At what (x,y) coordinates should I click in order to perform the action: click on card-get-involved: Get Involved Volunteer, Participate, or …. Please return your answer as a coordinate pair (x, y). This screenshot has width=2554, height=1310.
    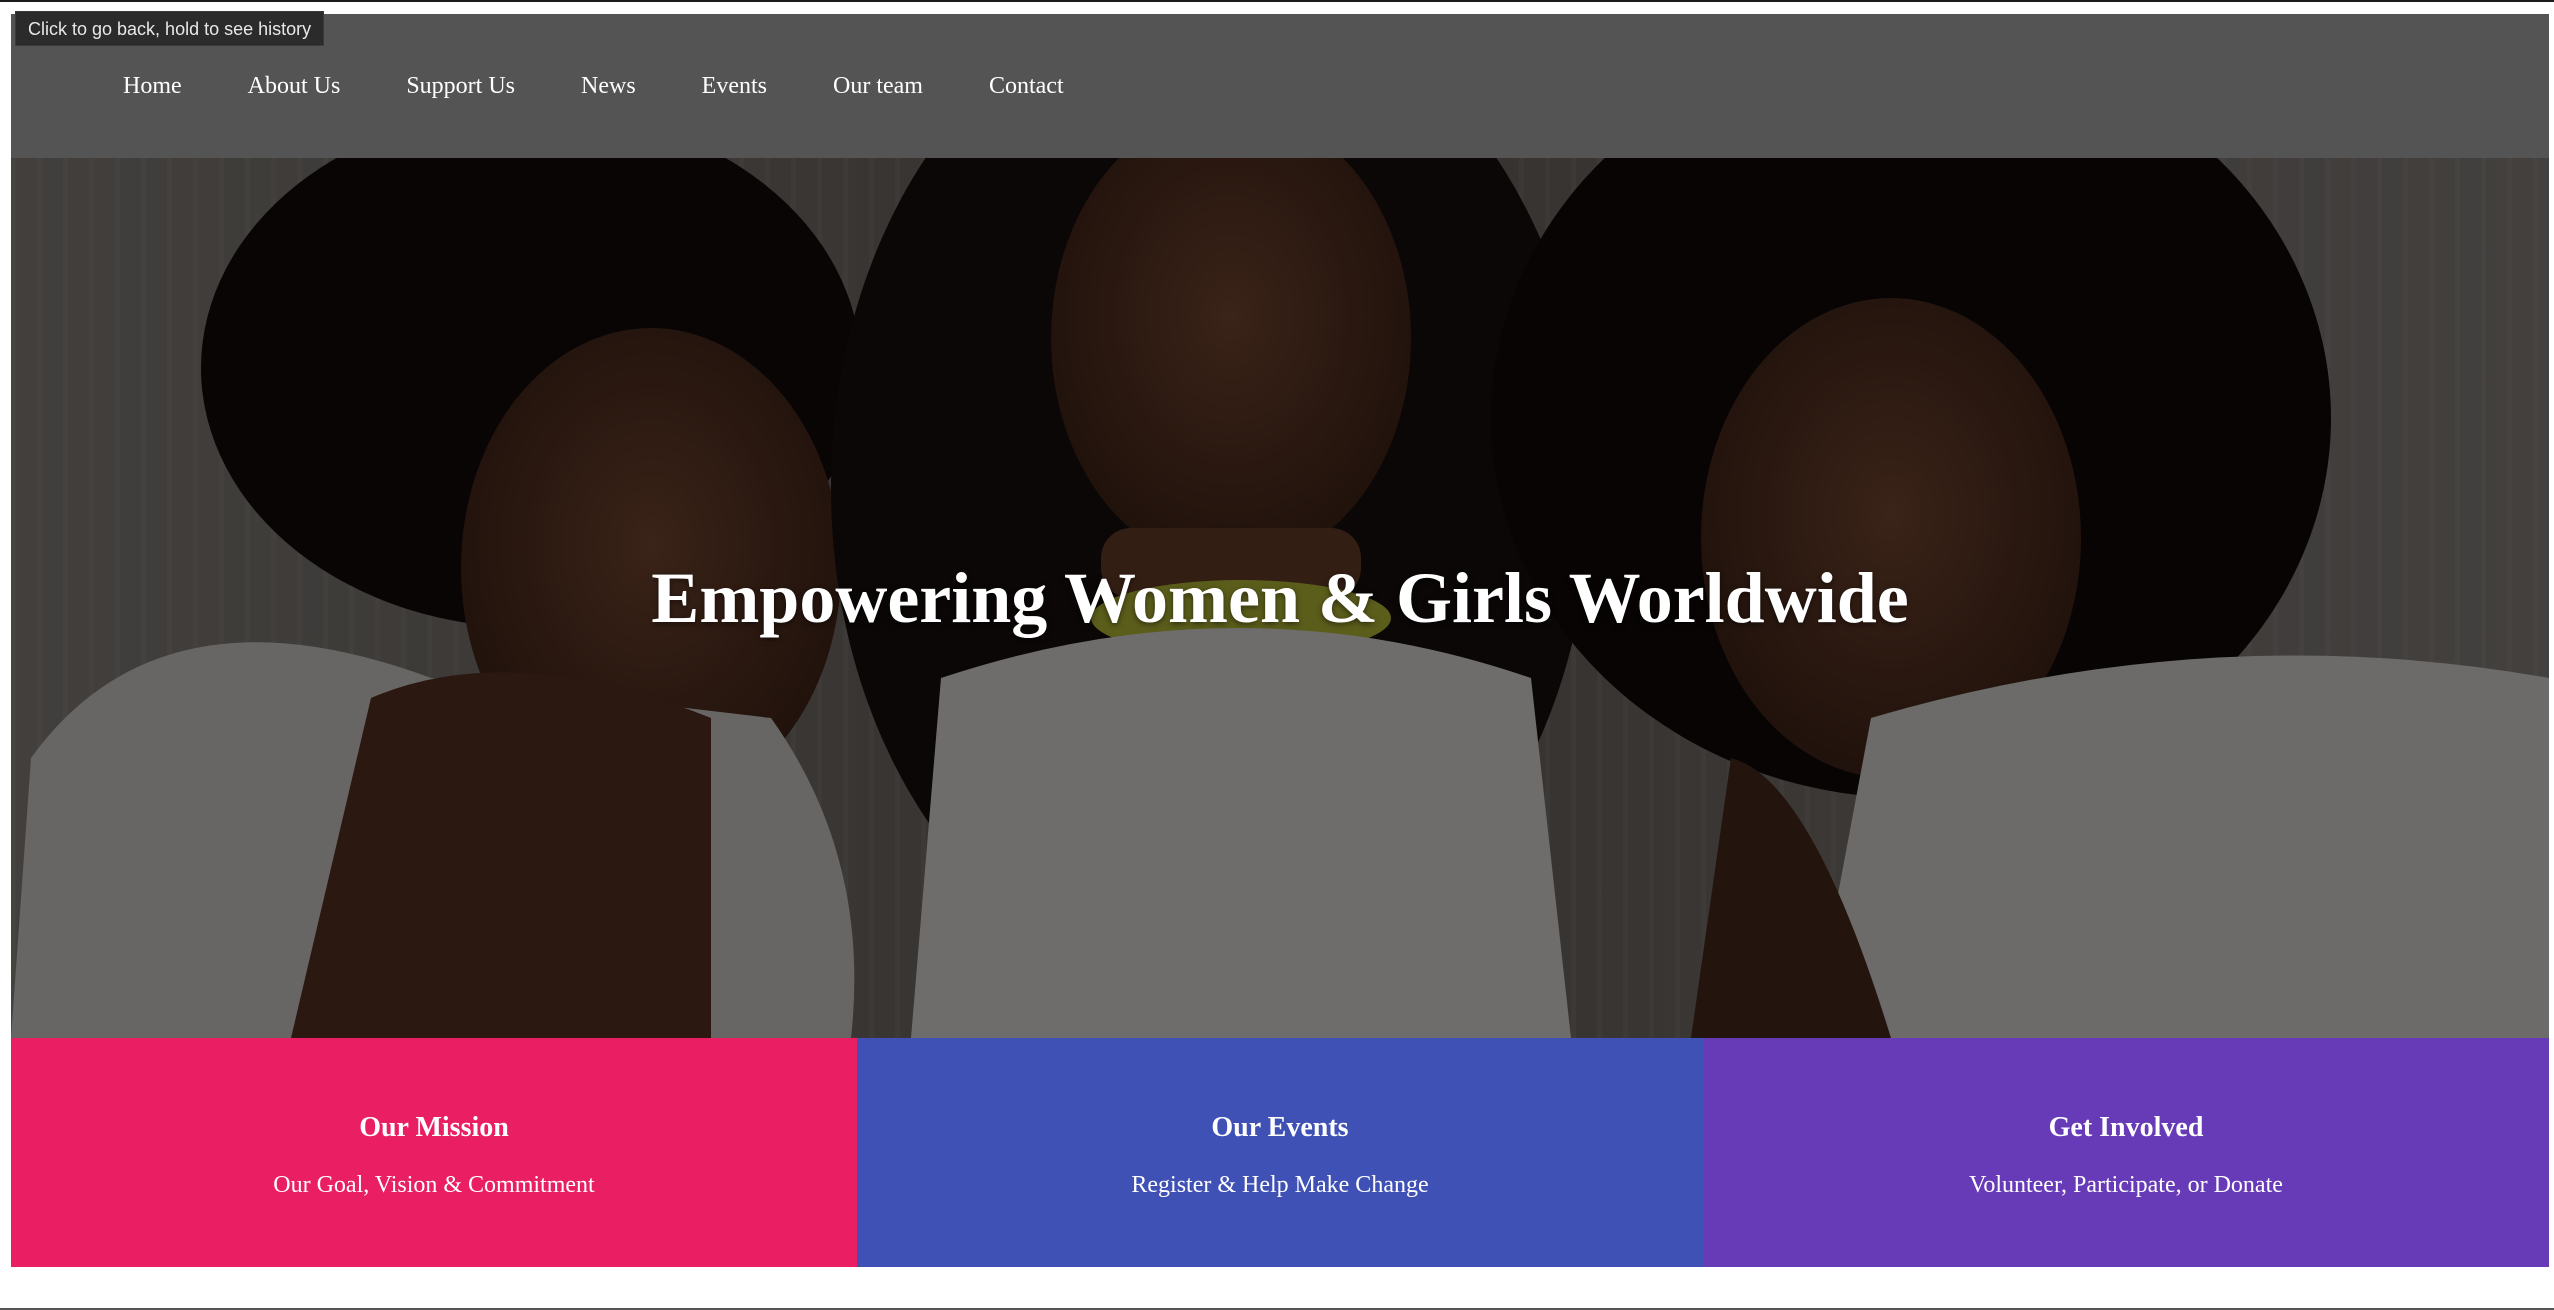
    Looking at the image, I should click on (2126, 1152).